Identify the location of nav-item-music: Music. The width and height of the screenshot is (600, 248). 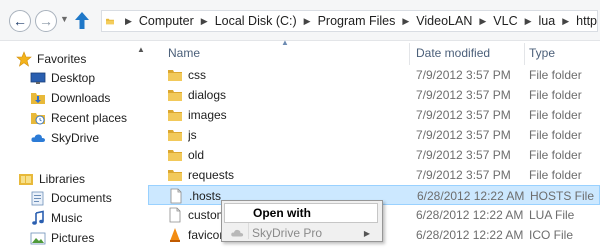
(56, 218).